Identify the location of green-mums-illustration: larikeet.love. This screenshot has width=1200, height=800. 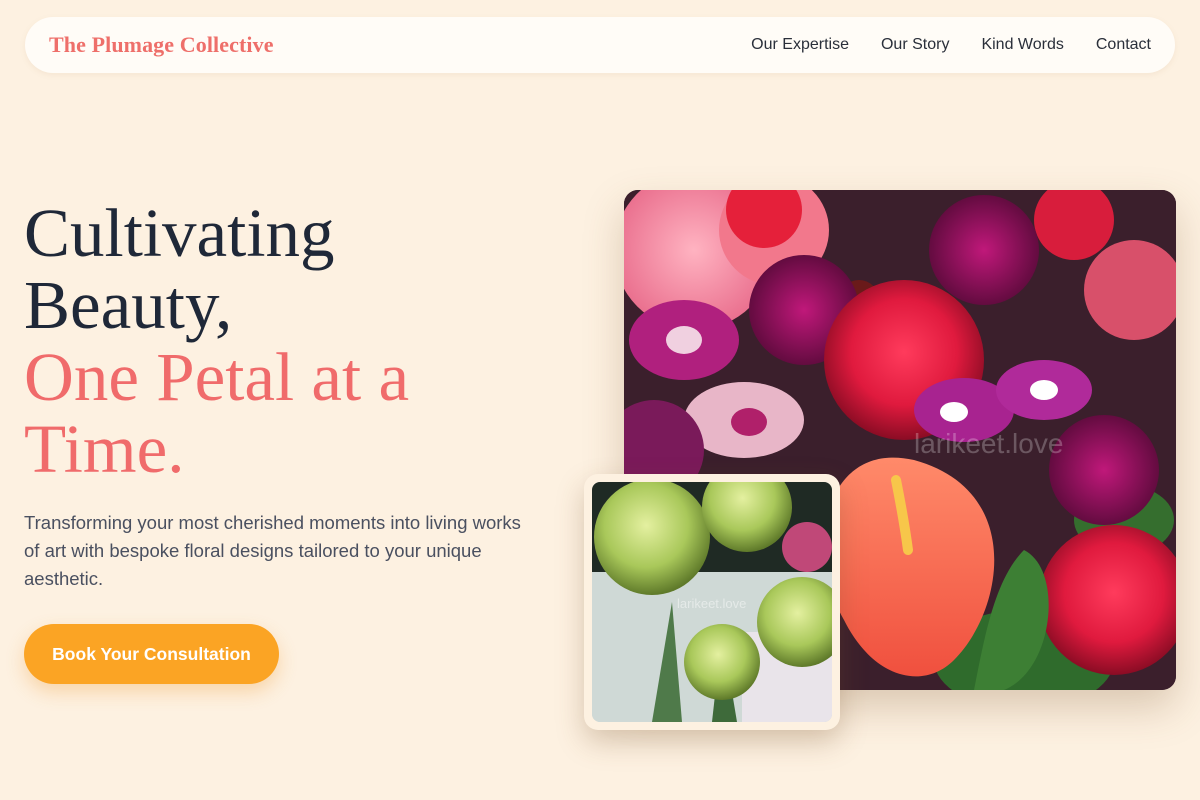
(712, 602).